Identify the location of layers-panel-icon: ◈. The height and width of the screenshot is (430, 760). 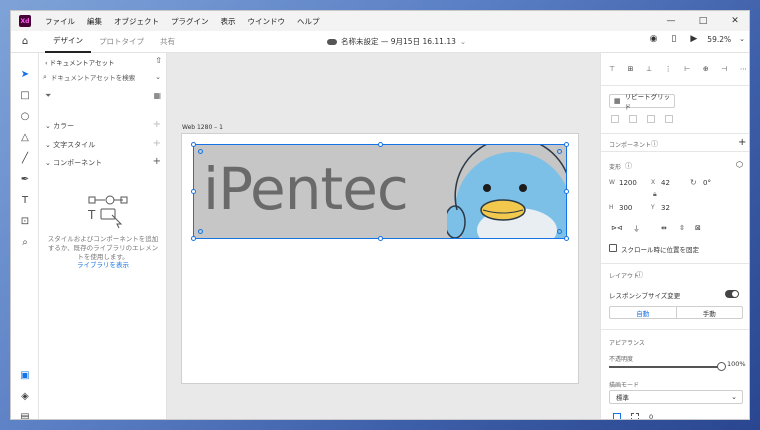
(25, 396).